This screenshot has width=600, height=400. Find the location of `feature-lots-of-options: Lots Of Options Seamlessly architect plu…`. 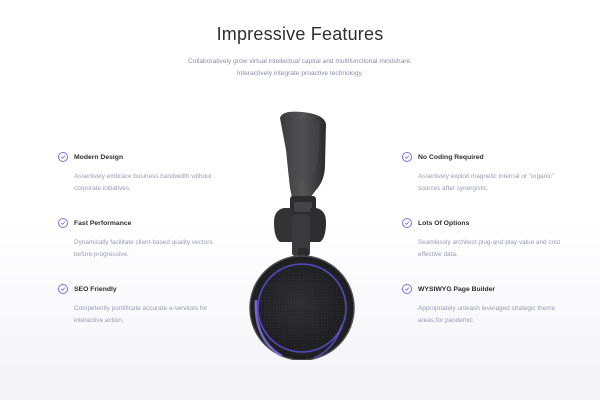

feature-lots-of-options: Lots Of Options Seamlessly architect plu… is located at coordinates (487, 239).